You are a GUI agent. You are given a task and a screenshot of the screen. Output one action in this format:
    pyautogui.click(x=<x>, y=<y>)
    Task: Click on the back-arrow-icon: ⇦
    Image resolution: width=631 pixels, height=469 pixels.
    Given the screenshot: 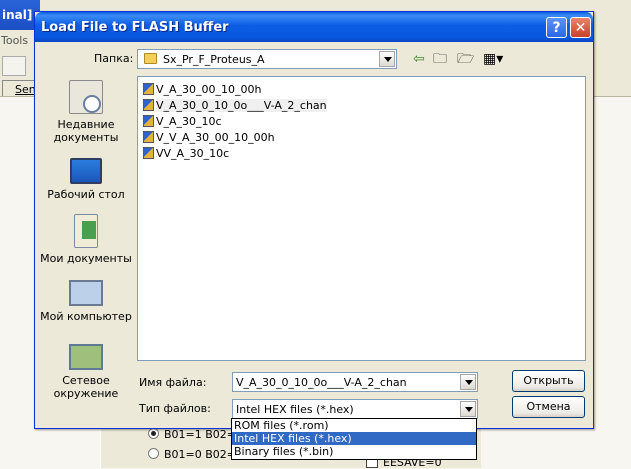 What is the action you would take?
    pyautogui.click(x=419, y=59)
    